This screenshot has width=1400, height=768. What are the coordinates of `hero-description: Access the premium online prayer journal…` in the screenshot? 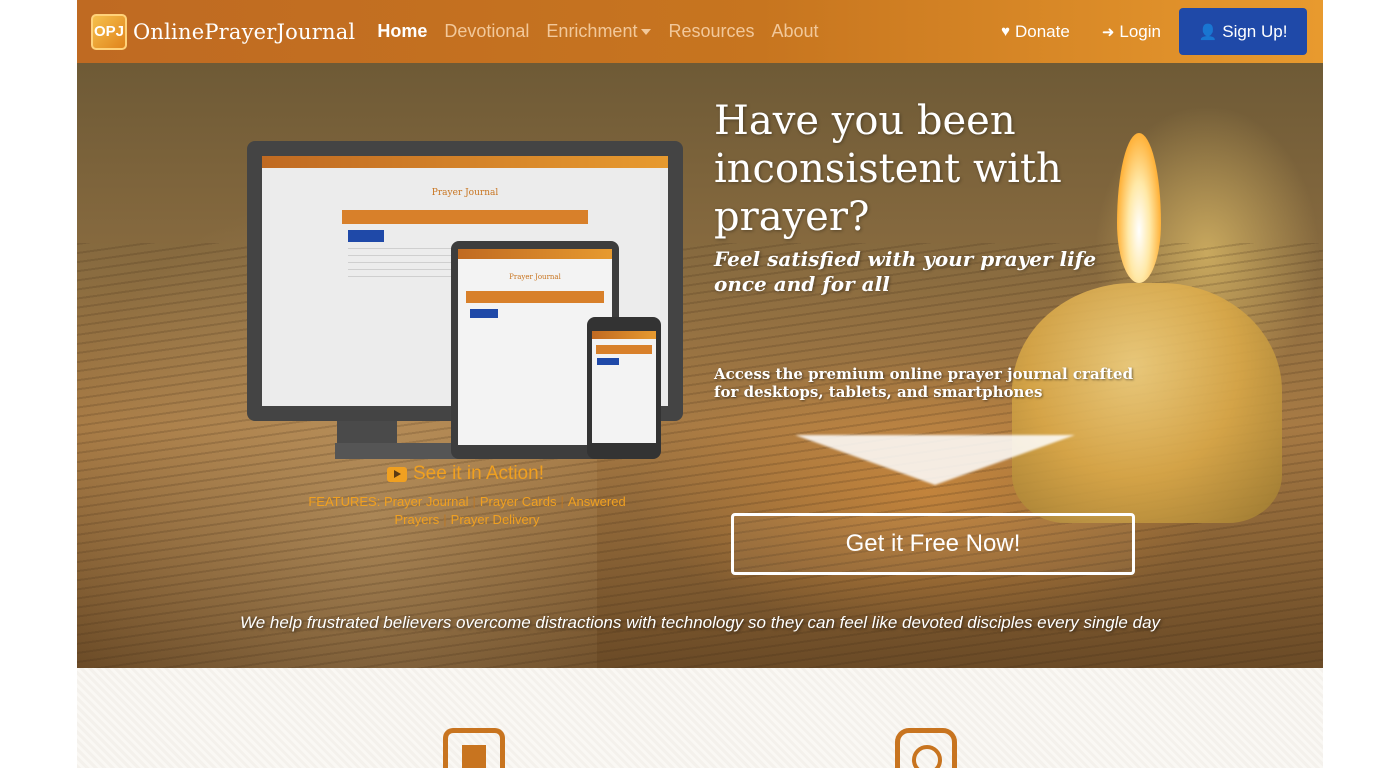 It's located at (924, 383).